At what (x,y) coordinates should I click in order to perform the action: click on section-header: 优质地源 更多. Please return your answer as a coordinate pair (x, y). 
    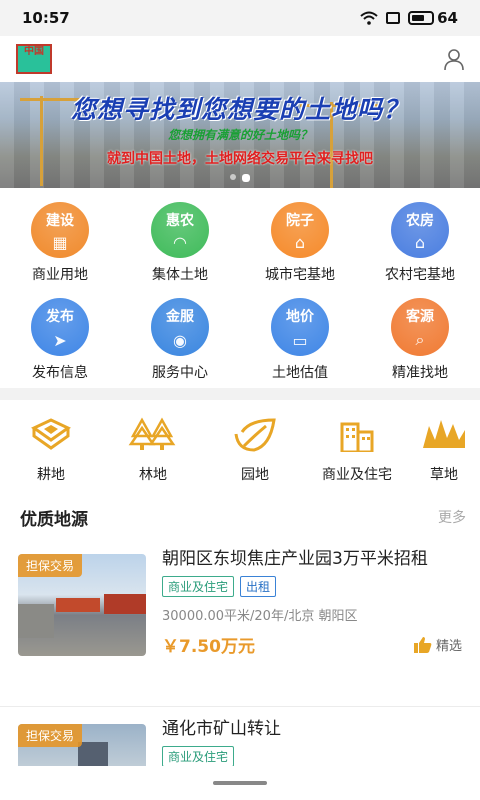
    Looking at the image, I should click on (240, 517).